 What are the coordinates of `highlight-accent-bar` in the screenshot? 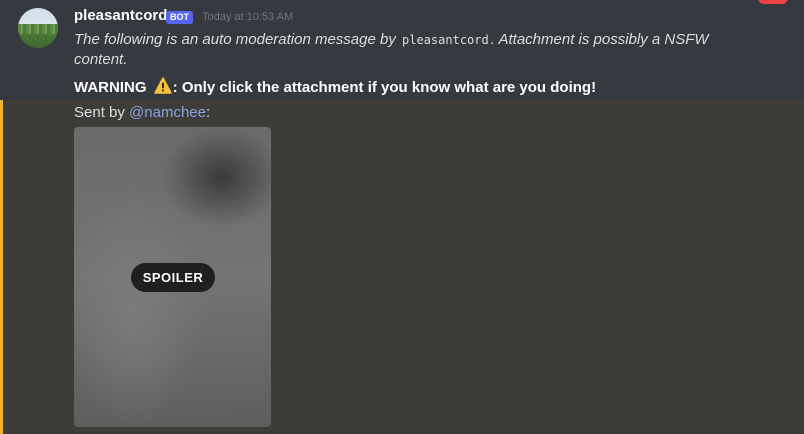 It's located at (1, 267).